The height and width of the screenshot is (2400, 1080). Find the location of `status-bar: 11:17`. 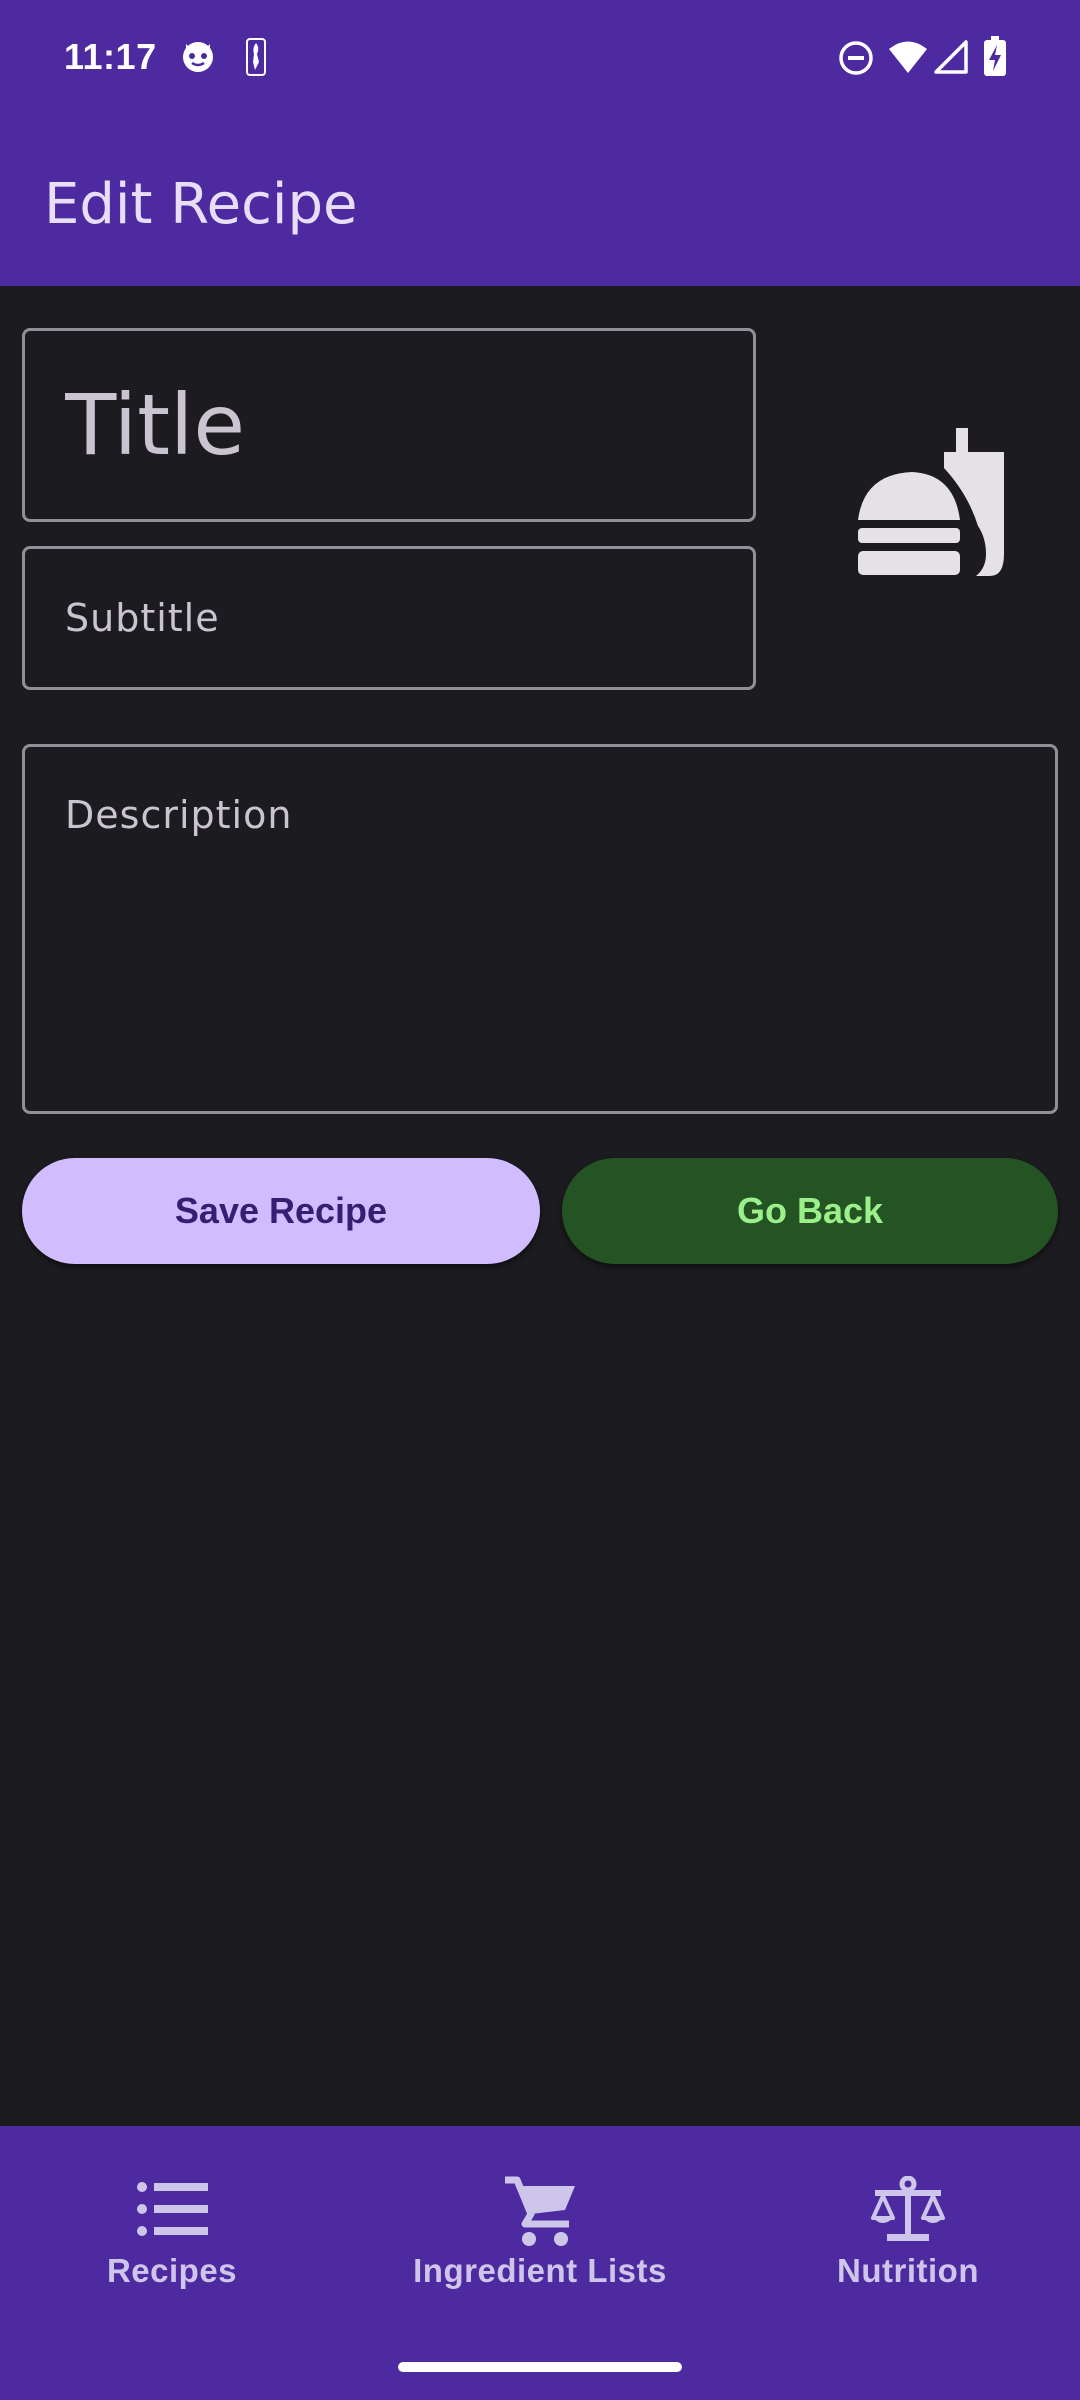

status-bar: 11:17 is located at coordinates (540, 60).